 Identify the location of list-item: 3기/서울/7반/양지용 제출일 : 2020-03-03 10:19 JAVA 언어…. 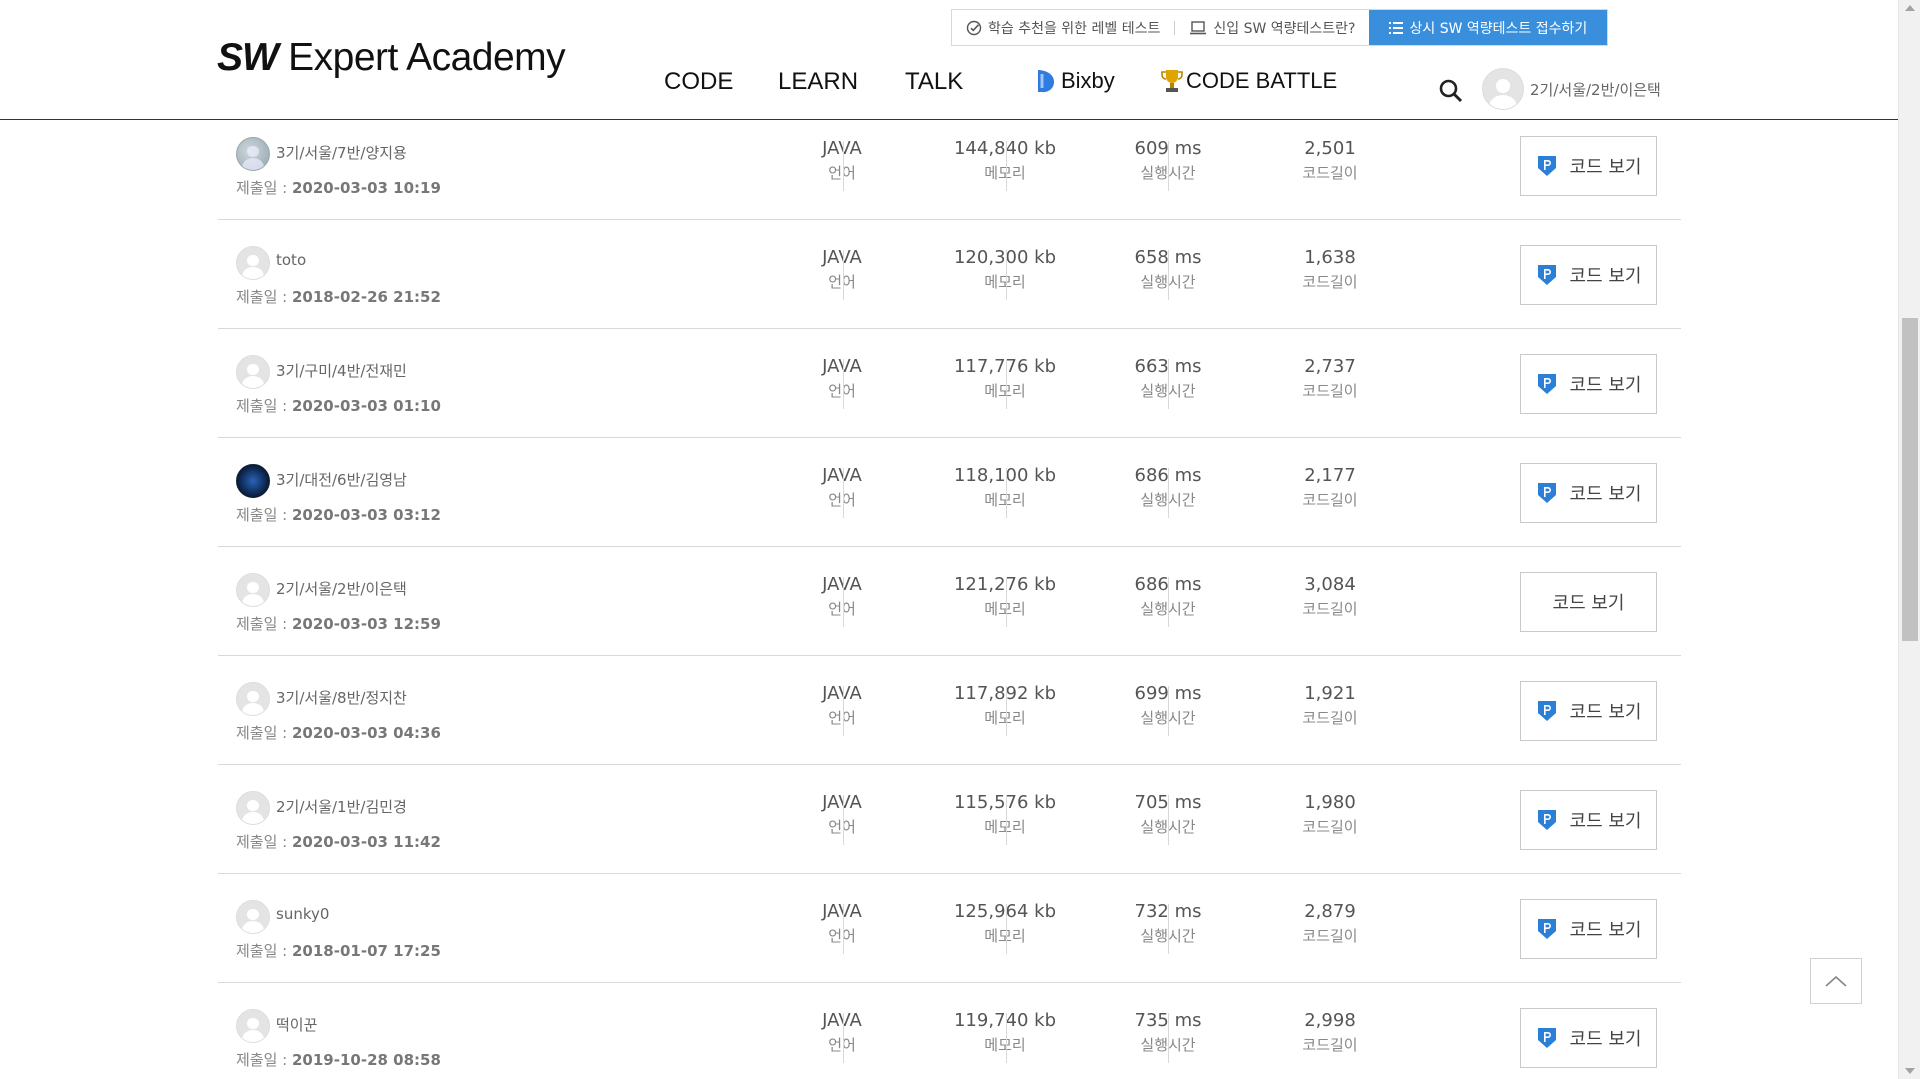
(949, 165).